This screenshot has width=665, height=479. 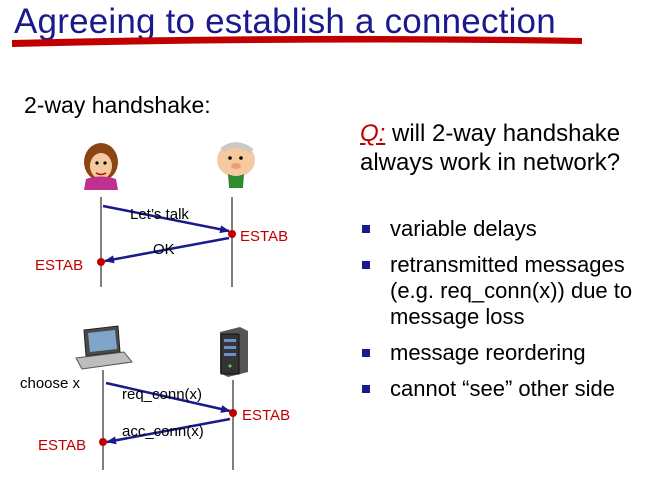 I want to click on estab-dot-server-bottom, so click(x=233, y=413).